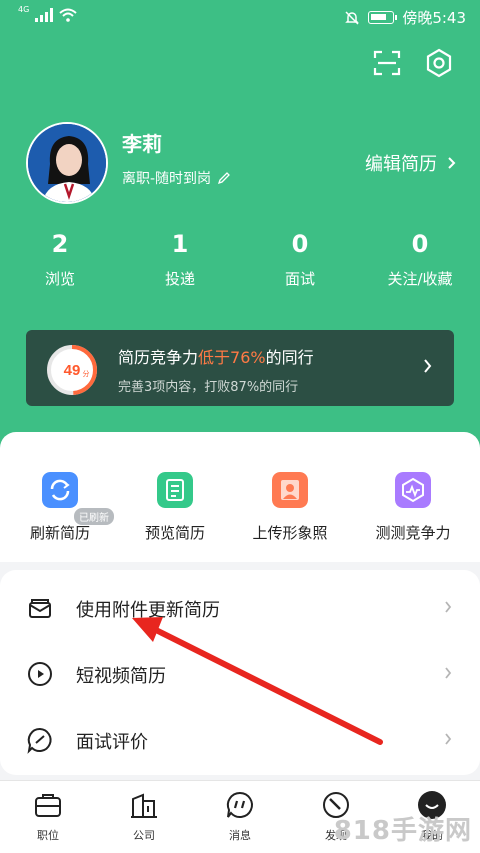 This screenshot has height=853, width=480. What do you see at coordinates (86, 373) in the screenshot?
I see `score-unit: 分` at bounding box center [86, 373].